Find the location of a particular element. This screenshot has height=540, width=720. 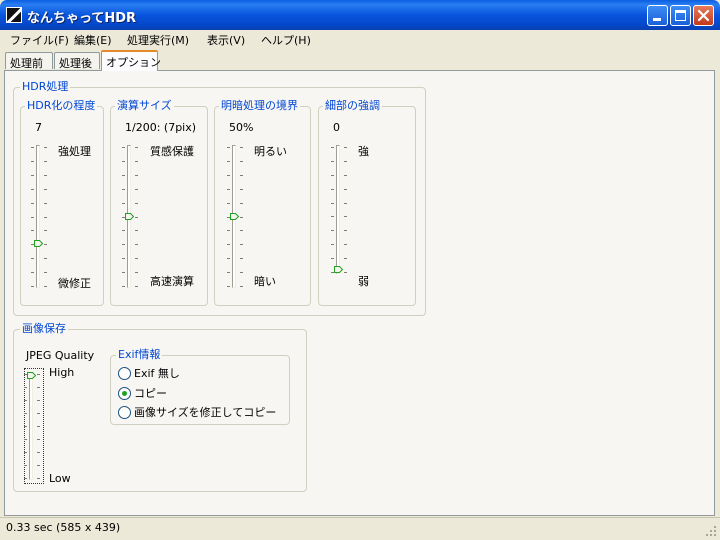

calc-size-top-label: 質感保護 is located at coordinates (172, 151).